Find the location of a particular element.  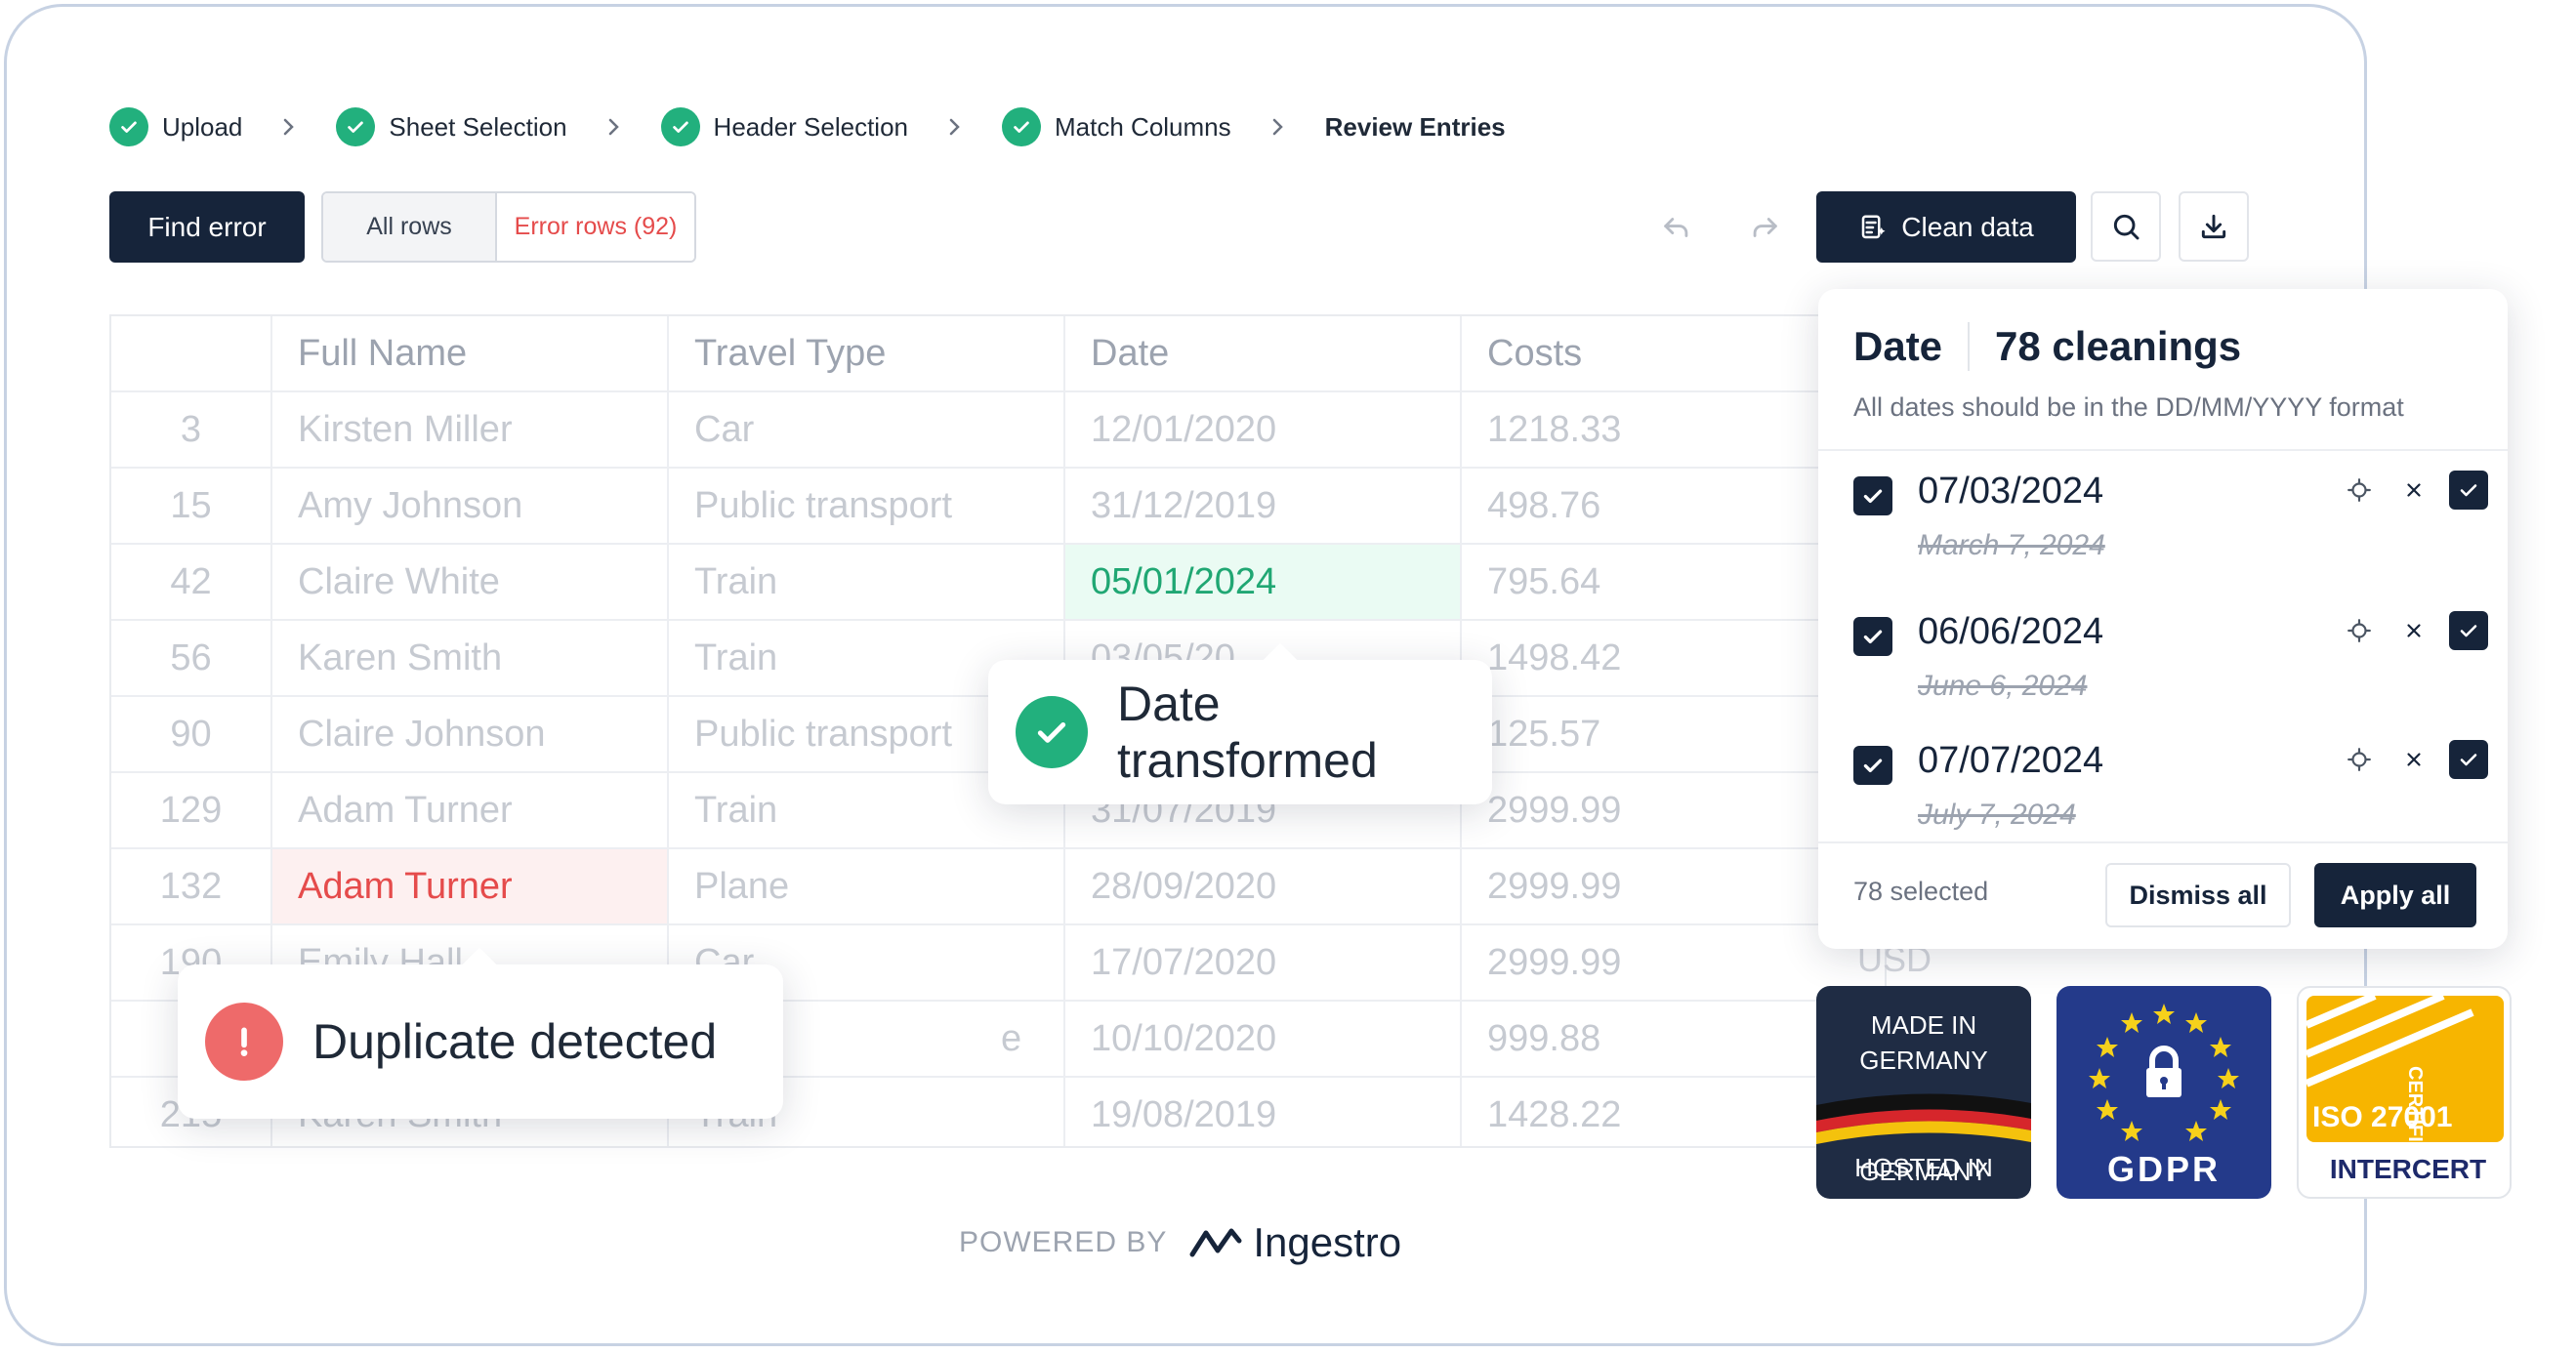

table-row: 132 Adam Turner Plane 28/09/2020 2999.99 is located at coordinates (998, 887).